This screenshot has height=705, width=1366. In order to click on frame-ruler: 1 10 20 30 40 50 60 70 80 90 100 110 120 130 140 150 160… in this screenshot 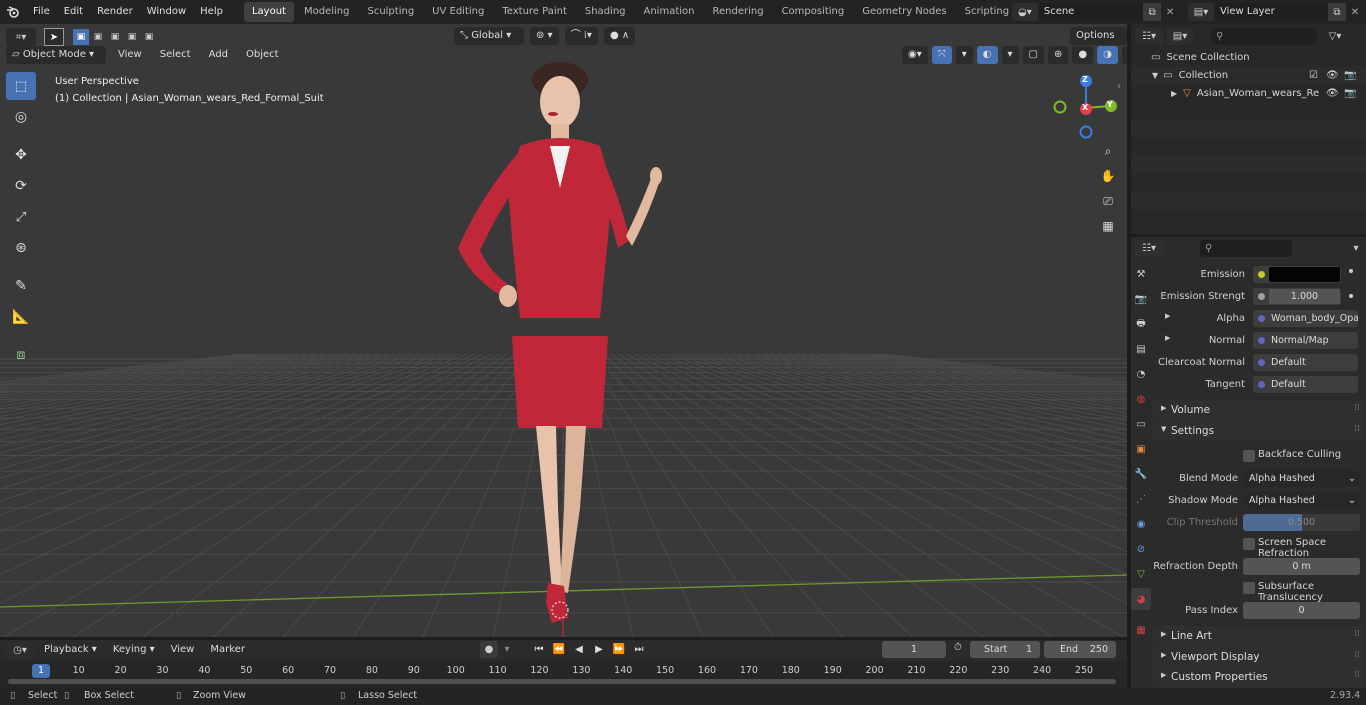, I will do `click(563, 674)`.